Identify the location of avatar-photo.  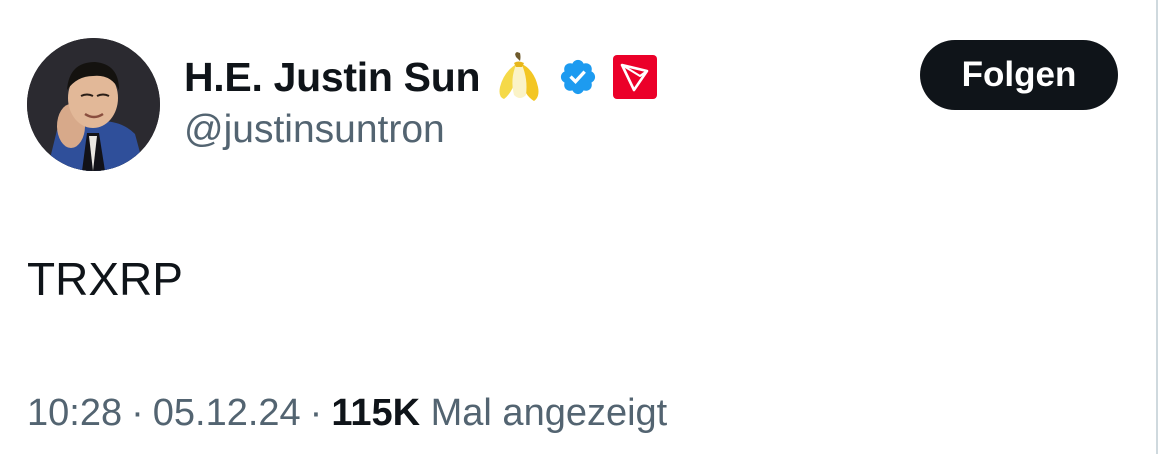
(93, 104).